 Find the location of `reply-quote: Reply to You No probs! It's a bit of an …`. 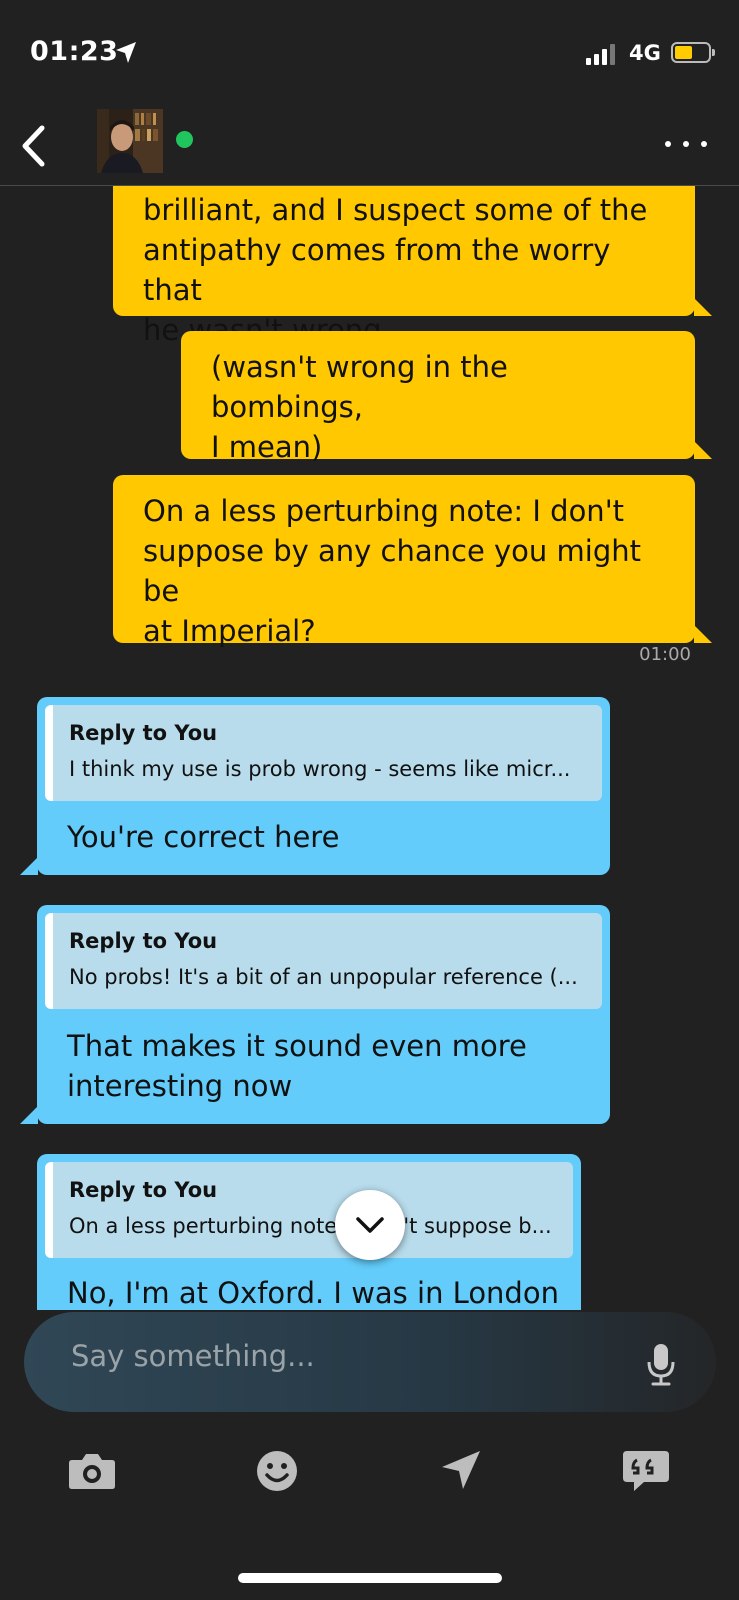

reply-quote: Reply to You No probs! It's a bit of an … is located at coordinates (323, 961).